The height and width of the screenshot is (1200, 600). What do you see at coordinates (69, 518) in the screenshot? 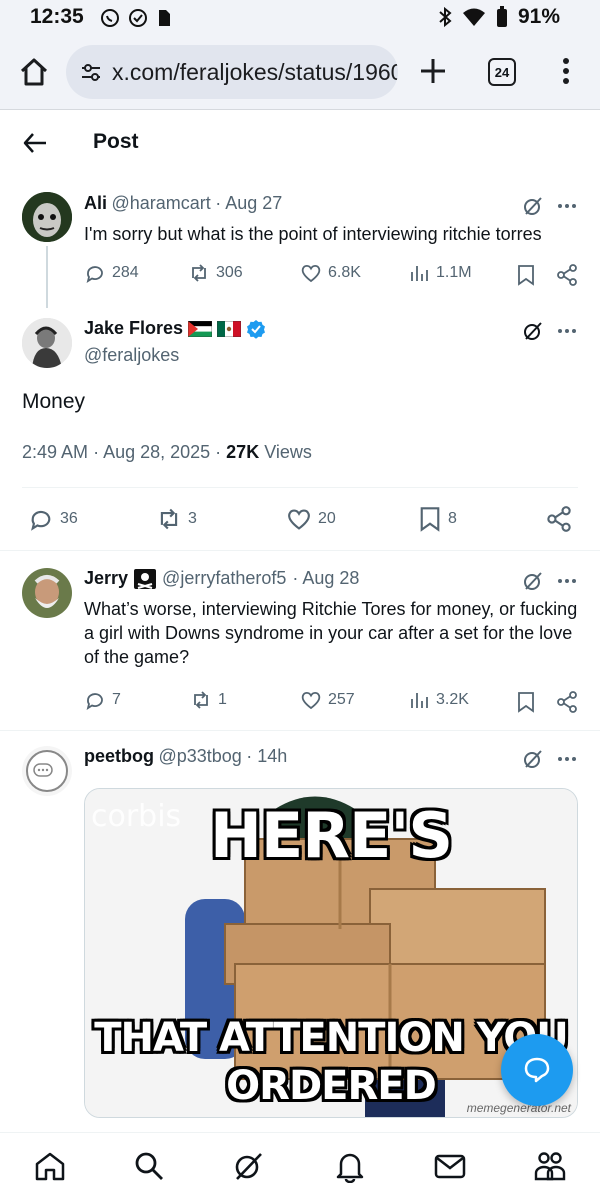
I see `reply-count: 36` at bounding box center [69, 518].